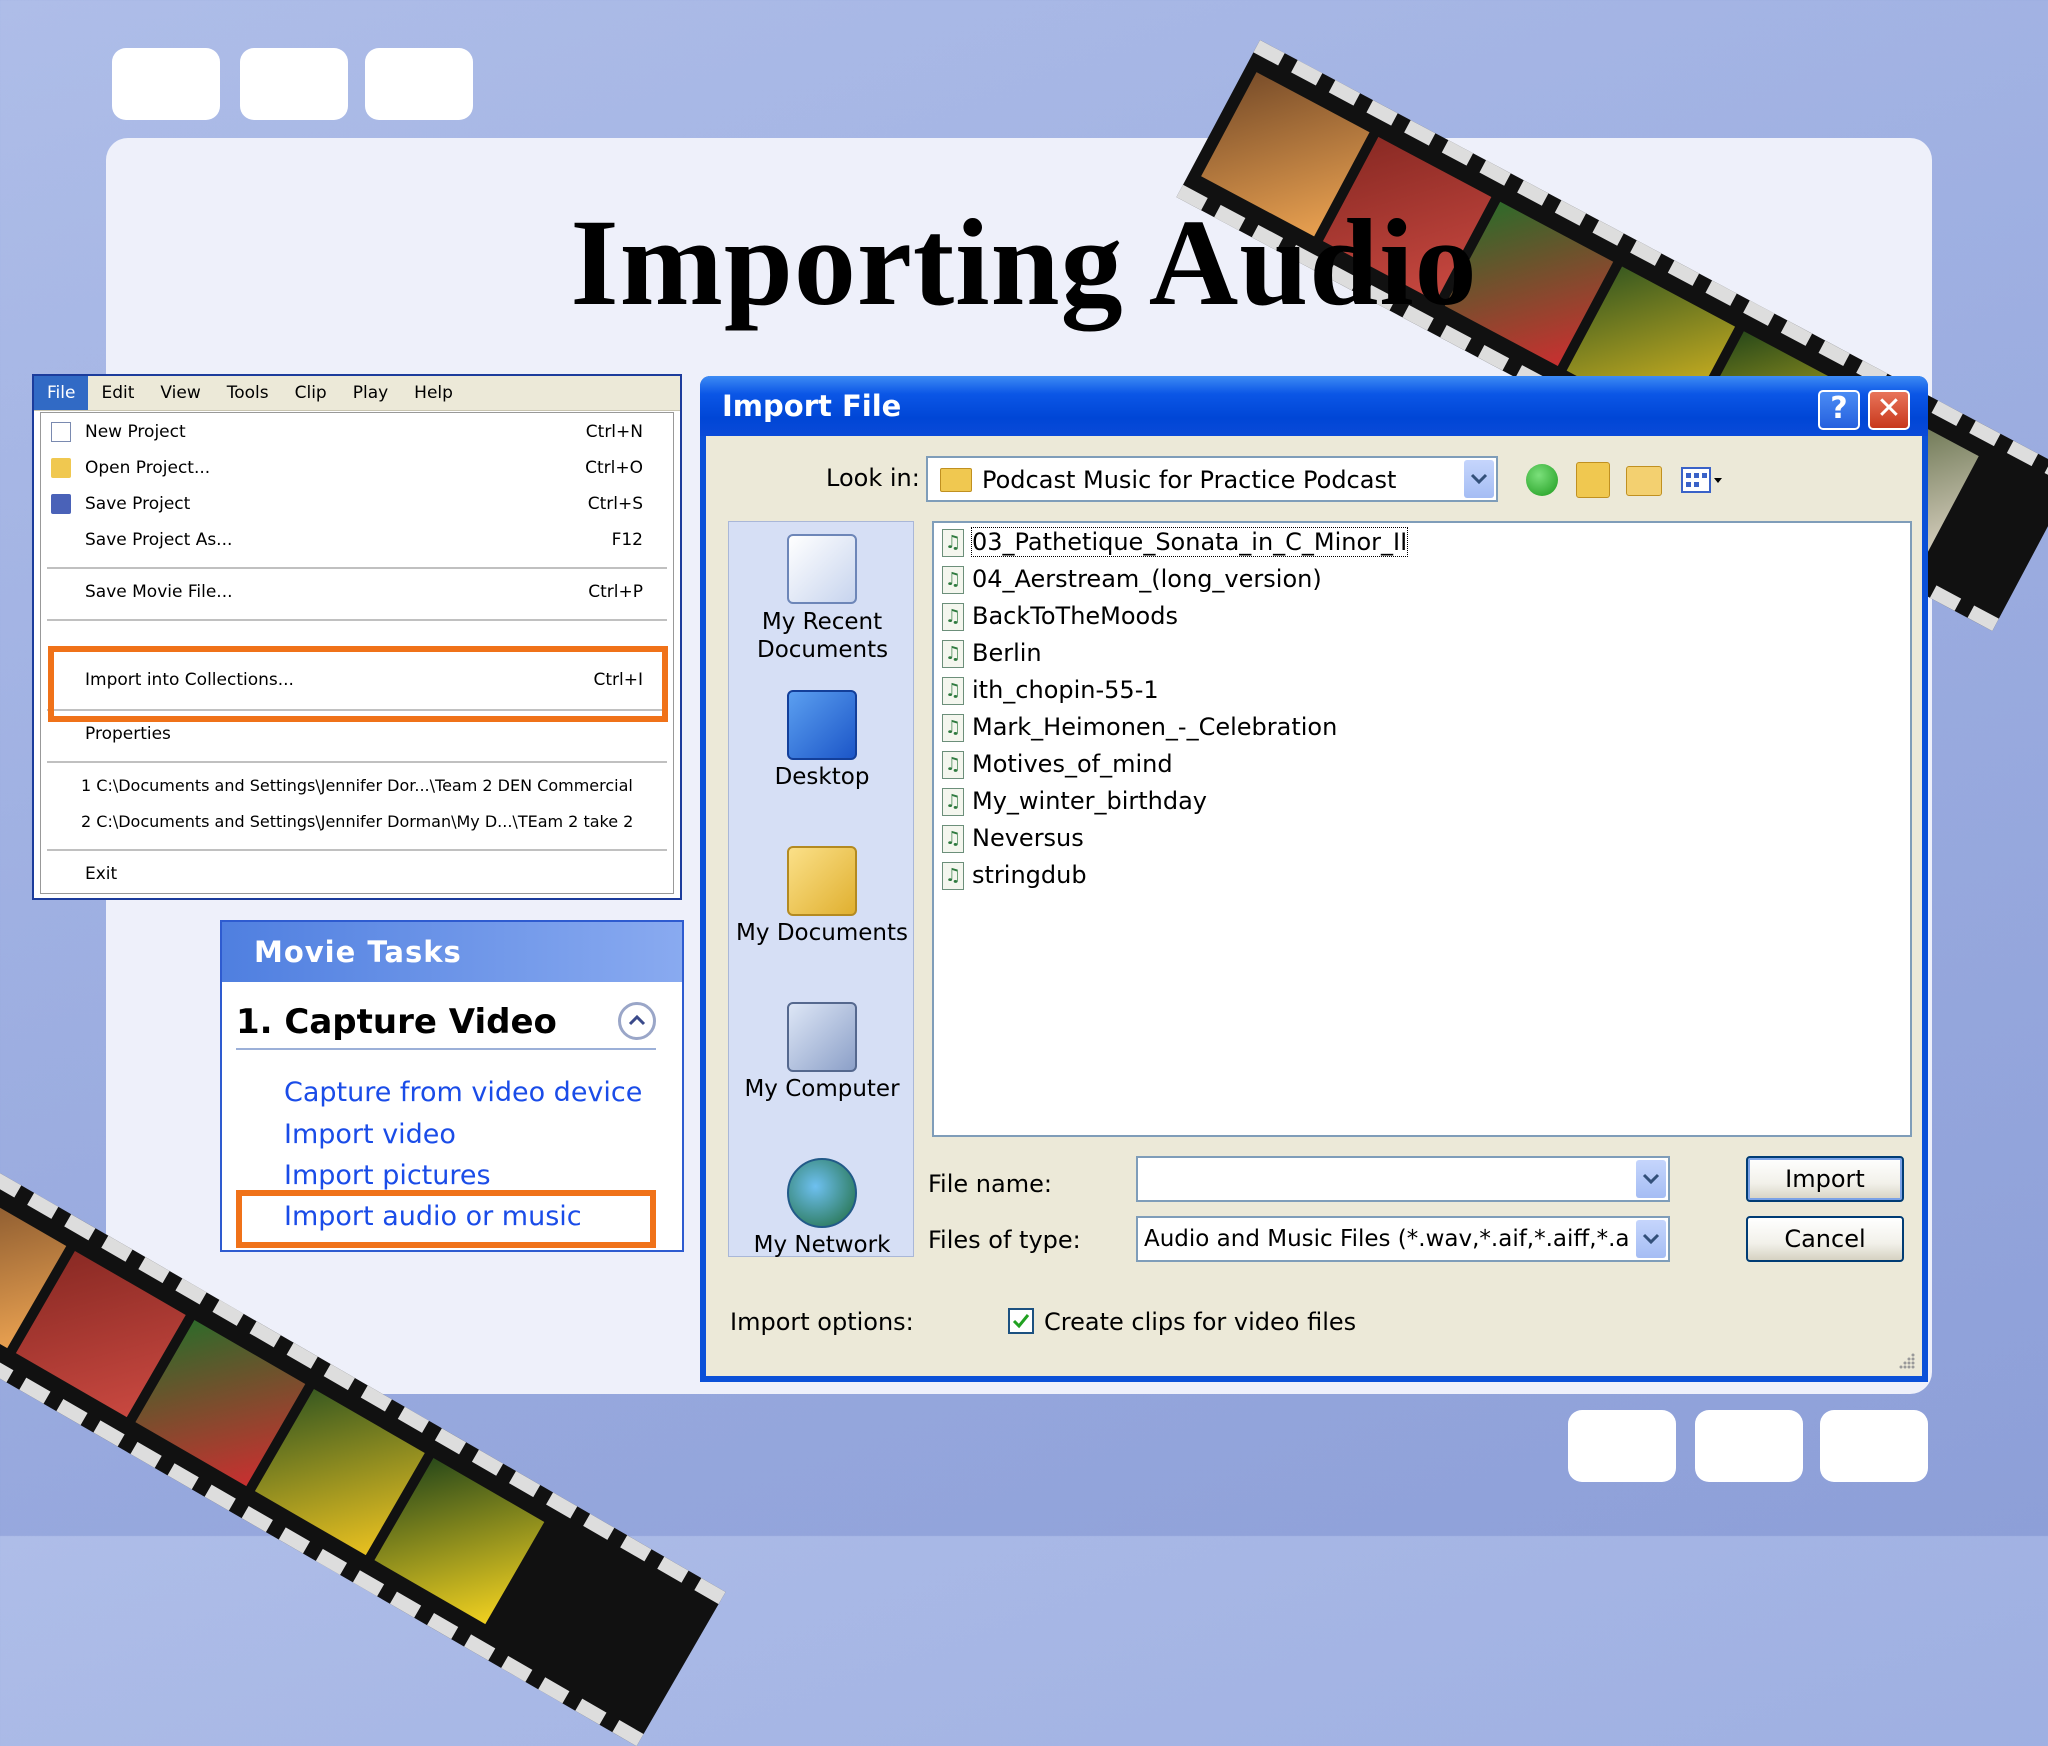  What do you see at coordinates (873, 478) in the screenshot?
I see `look-in-label: Look in:` at bounding box center [873, 478].